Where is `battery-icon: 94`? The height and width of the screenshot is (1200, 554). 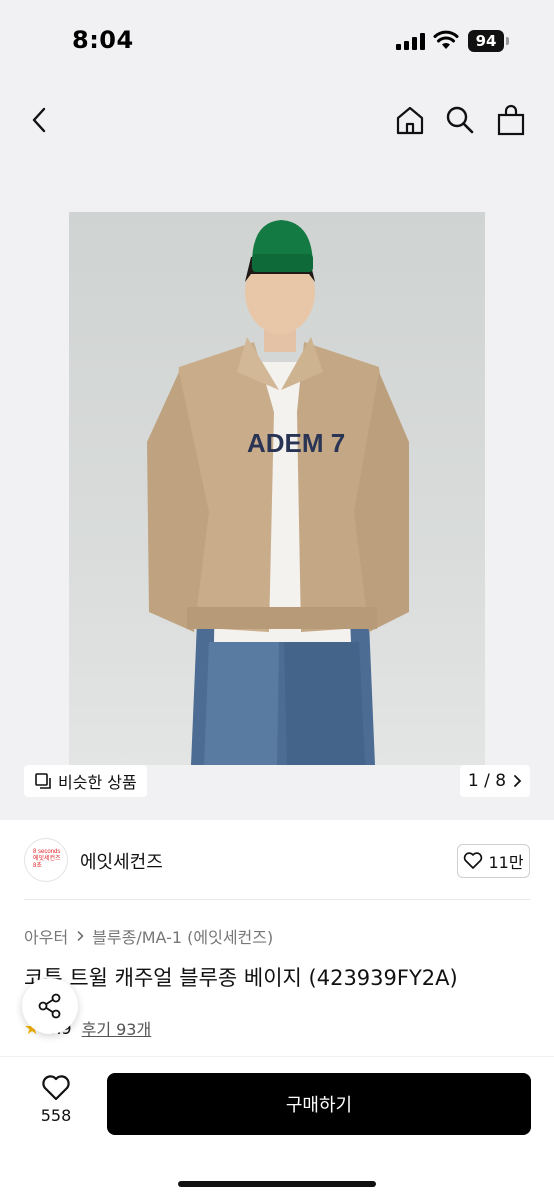 battery-icon: 94 is located at coordinates (489, 41).